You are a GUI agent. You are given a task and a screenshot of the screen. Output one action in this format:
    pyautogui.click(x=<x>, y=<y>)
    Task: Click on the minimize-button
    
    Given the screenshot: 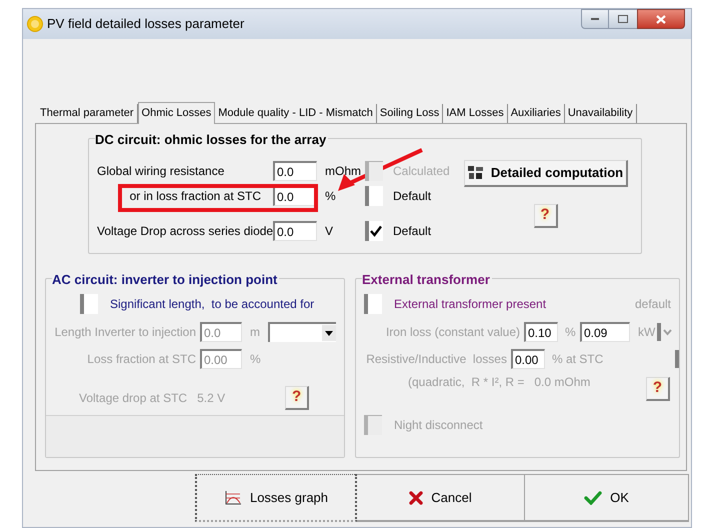 What is the action you would take?
    pyautogui.click(x=595, y=19)
    